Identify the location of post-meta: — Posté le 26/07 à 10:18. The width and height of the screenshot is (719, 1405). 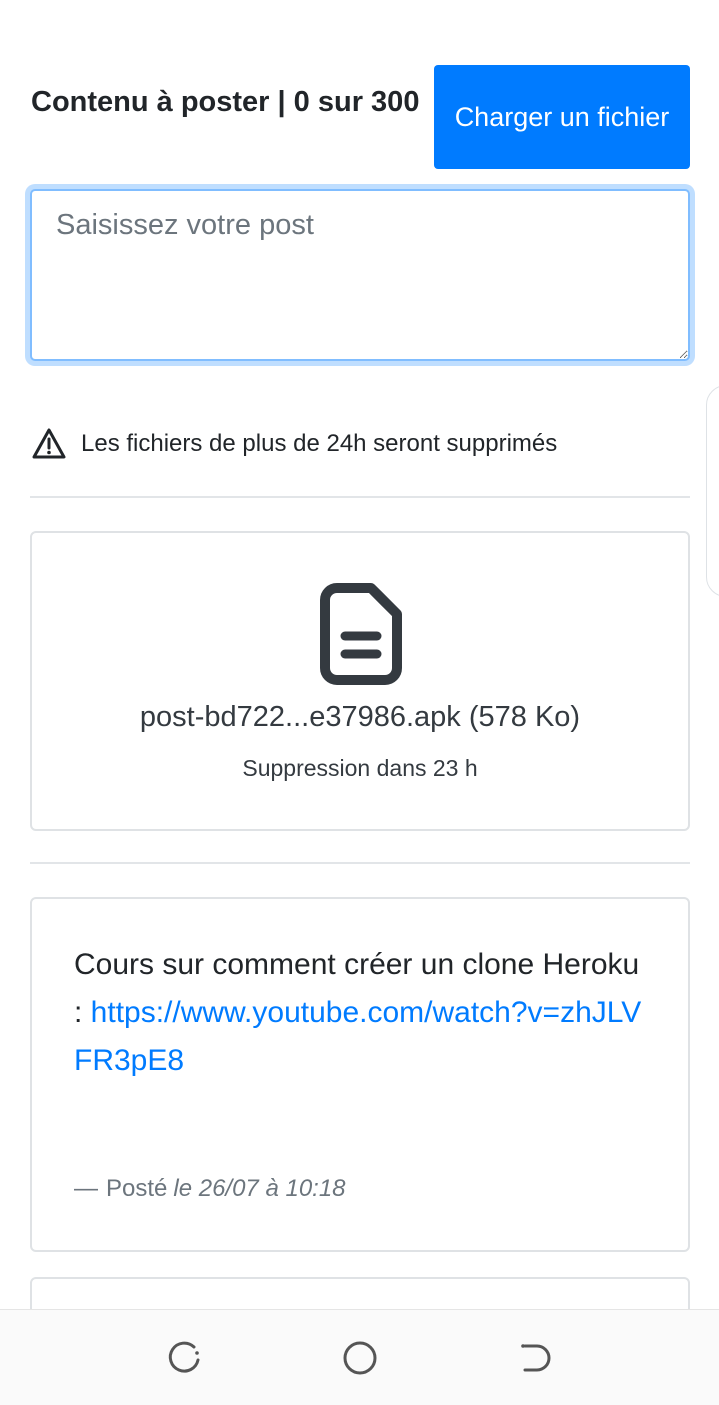
(210, 1189).